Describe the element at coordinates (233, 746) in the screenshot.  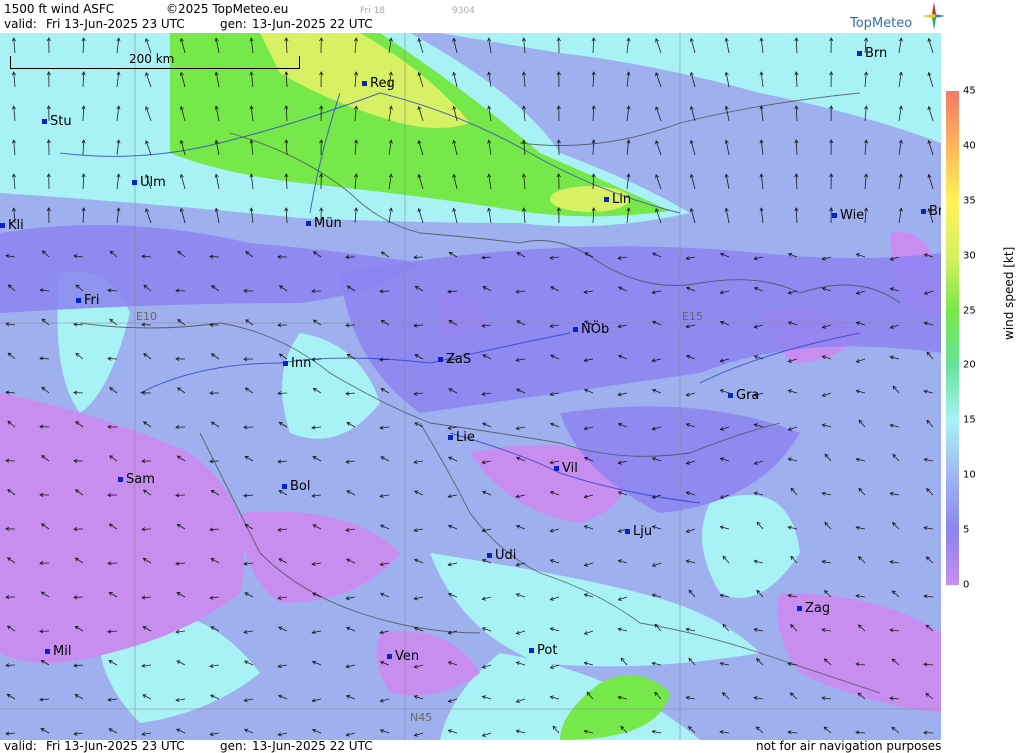
I see `footer-gen-label: gen:` at that location.